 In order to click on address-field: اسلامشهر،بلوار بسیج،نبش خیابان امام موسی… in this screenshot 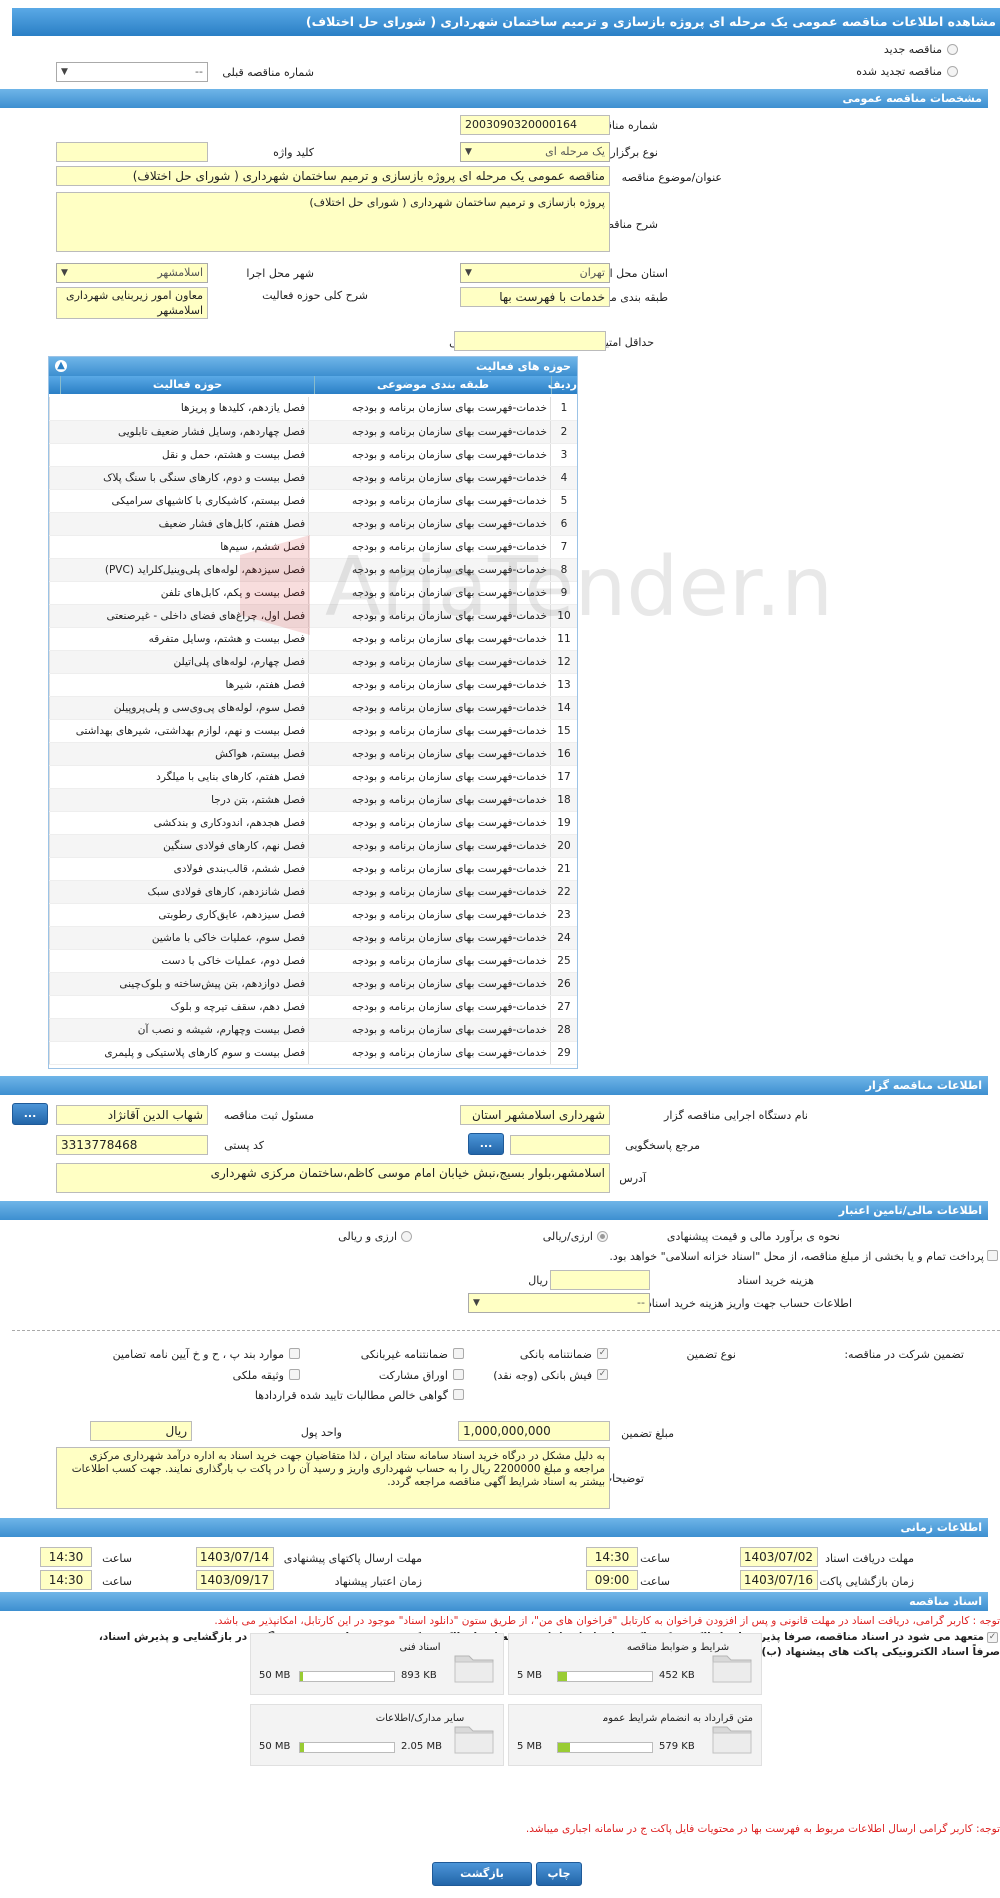, I will do `click(333, 1178)`.